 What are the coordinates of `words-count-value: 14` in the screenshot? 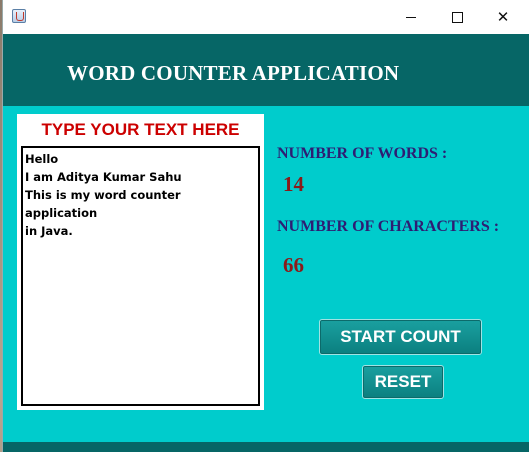 It's located at (293, 184).